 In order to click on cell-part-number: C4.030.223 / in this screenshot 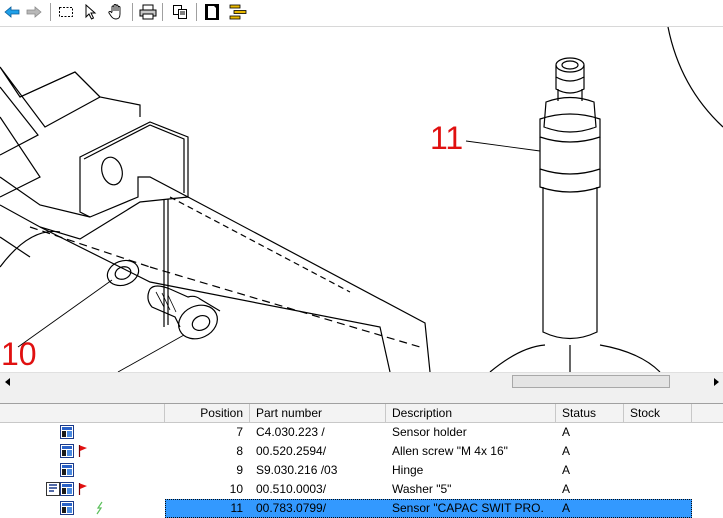, I will do `click(290, 432)`.